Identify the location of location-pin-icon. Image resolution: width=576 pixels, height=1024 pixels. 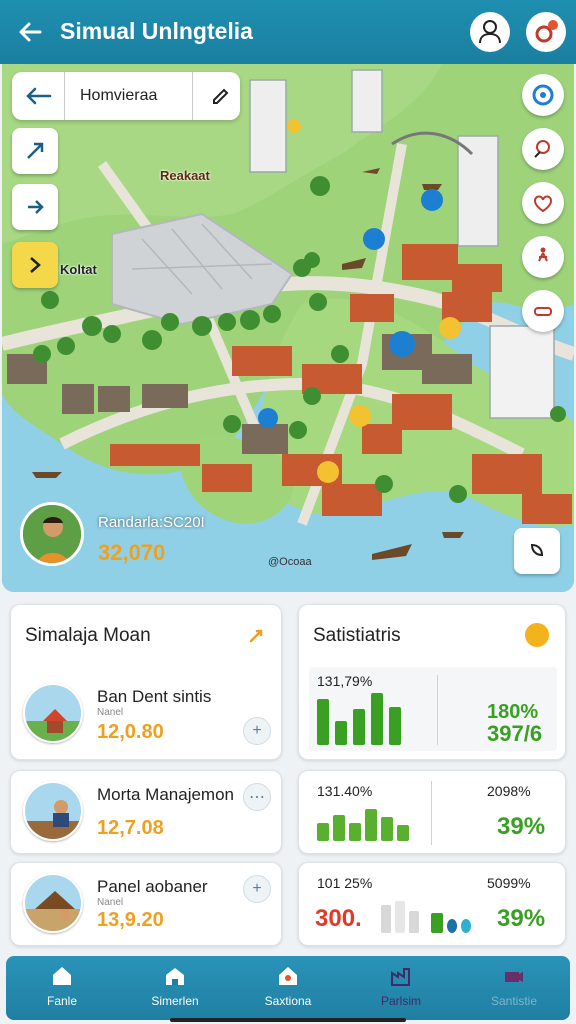
(220, 96).